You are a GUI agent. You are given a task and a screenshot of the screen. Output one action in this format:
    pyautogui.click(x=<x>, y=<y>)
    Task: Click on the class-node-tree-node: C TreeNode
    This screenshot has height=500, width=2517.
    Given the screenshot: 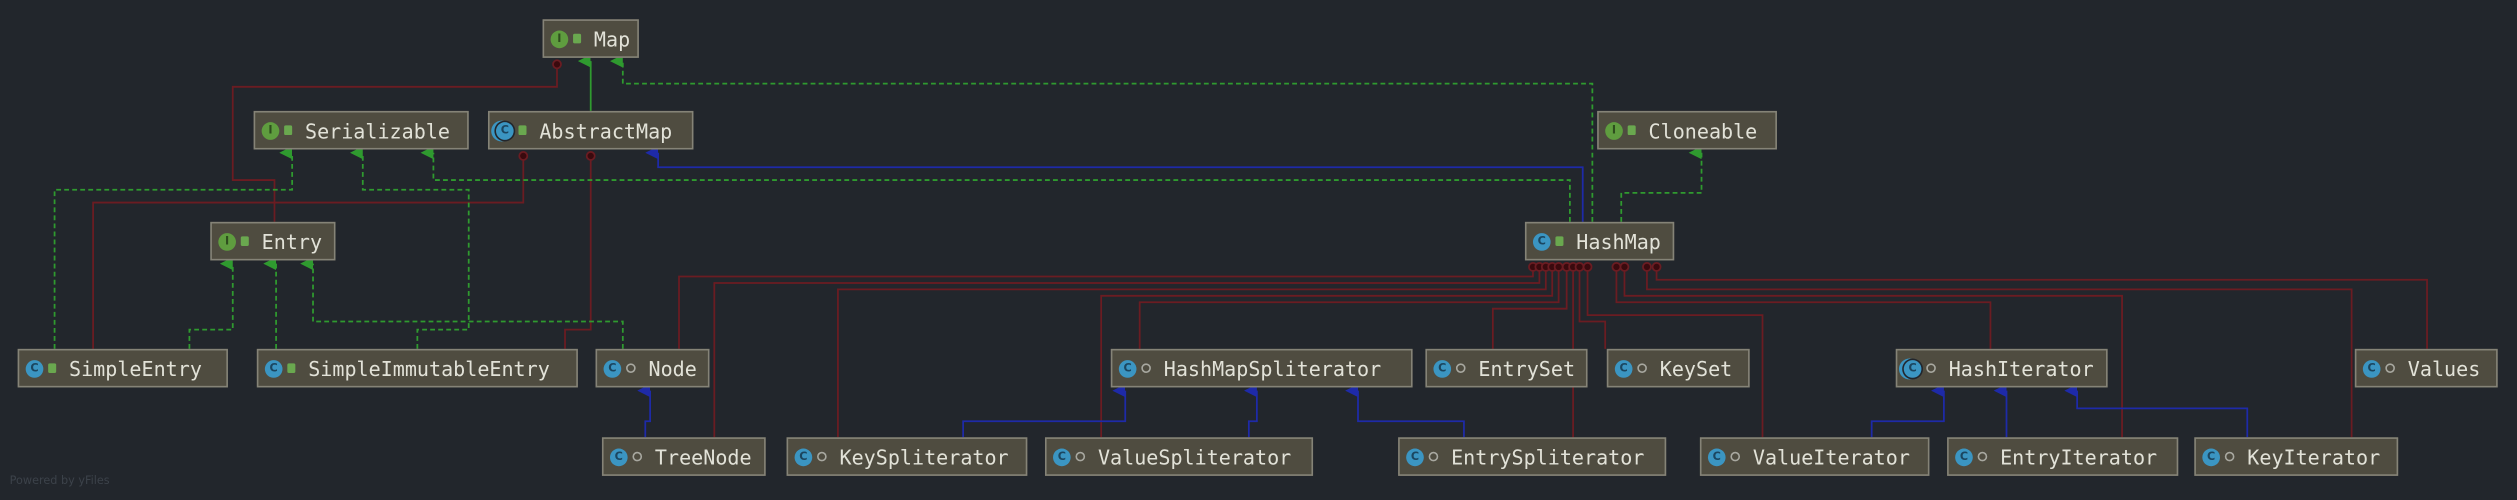 What is the action you would take?
    pyautogui.click(x=683, y=456)
    